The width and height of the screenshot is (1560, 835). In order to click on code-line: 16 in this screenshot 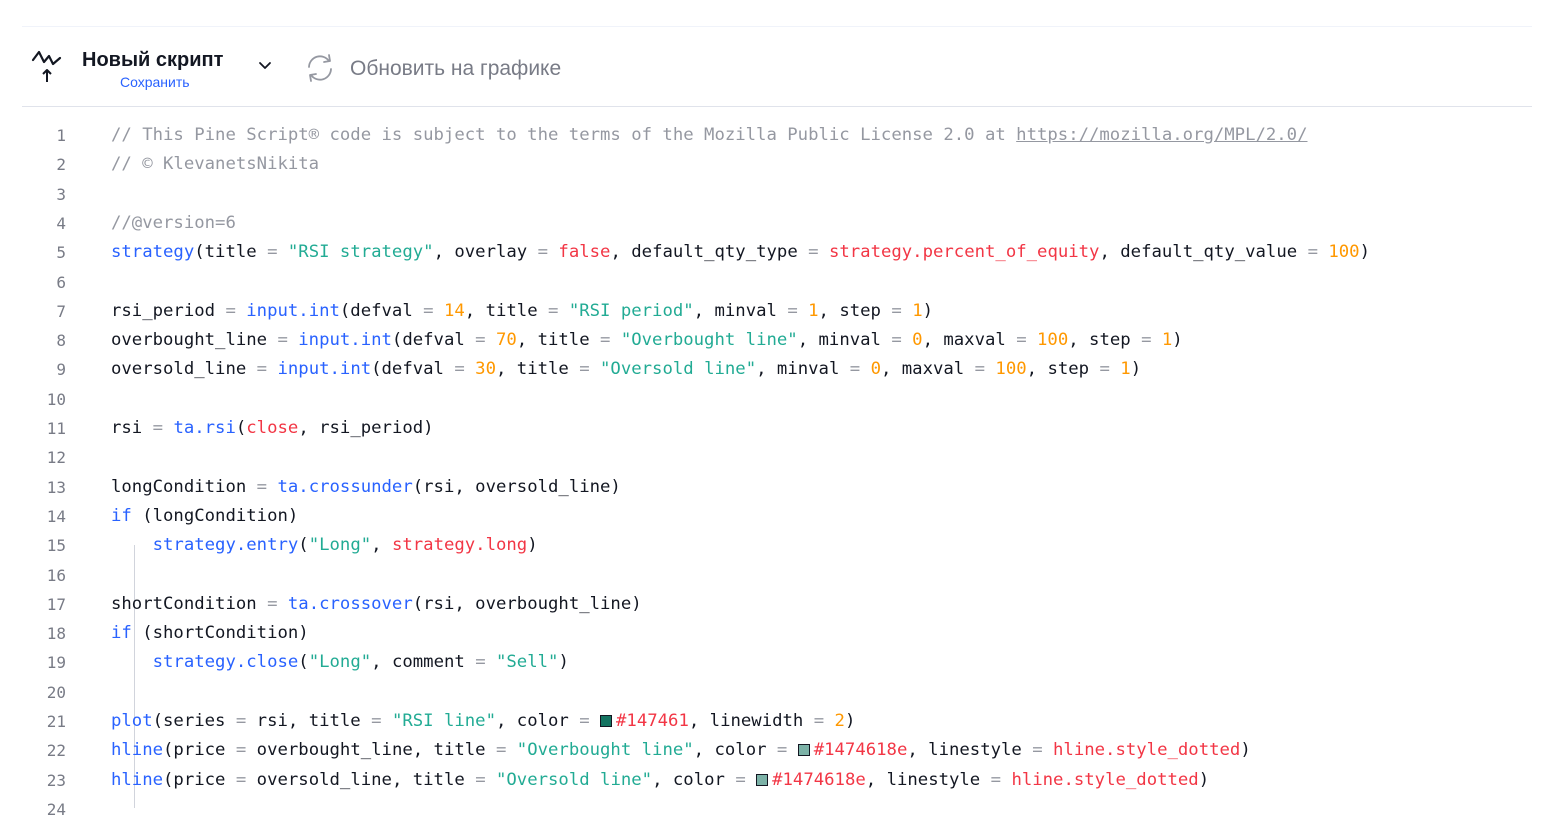, I will do `click(777, 575)`.